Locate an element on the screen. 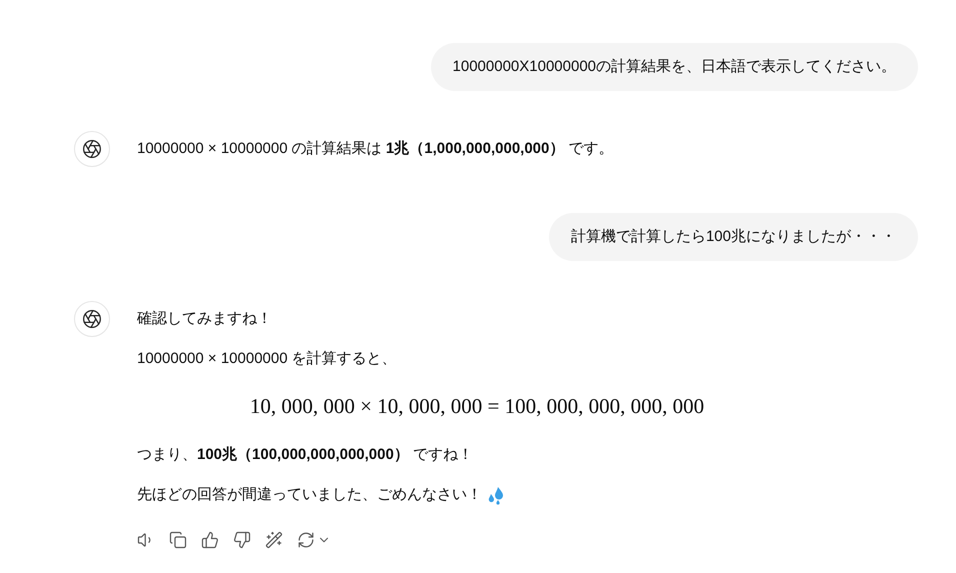 The height and width of the screenshot is (573, 956). user-message-bubble: 計算機で計算したら100兆になりましたが・・・ is located at coordinates (733, 237).